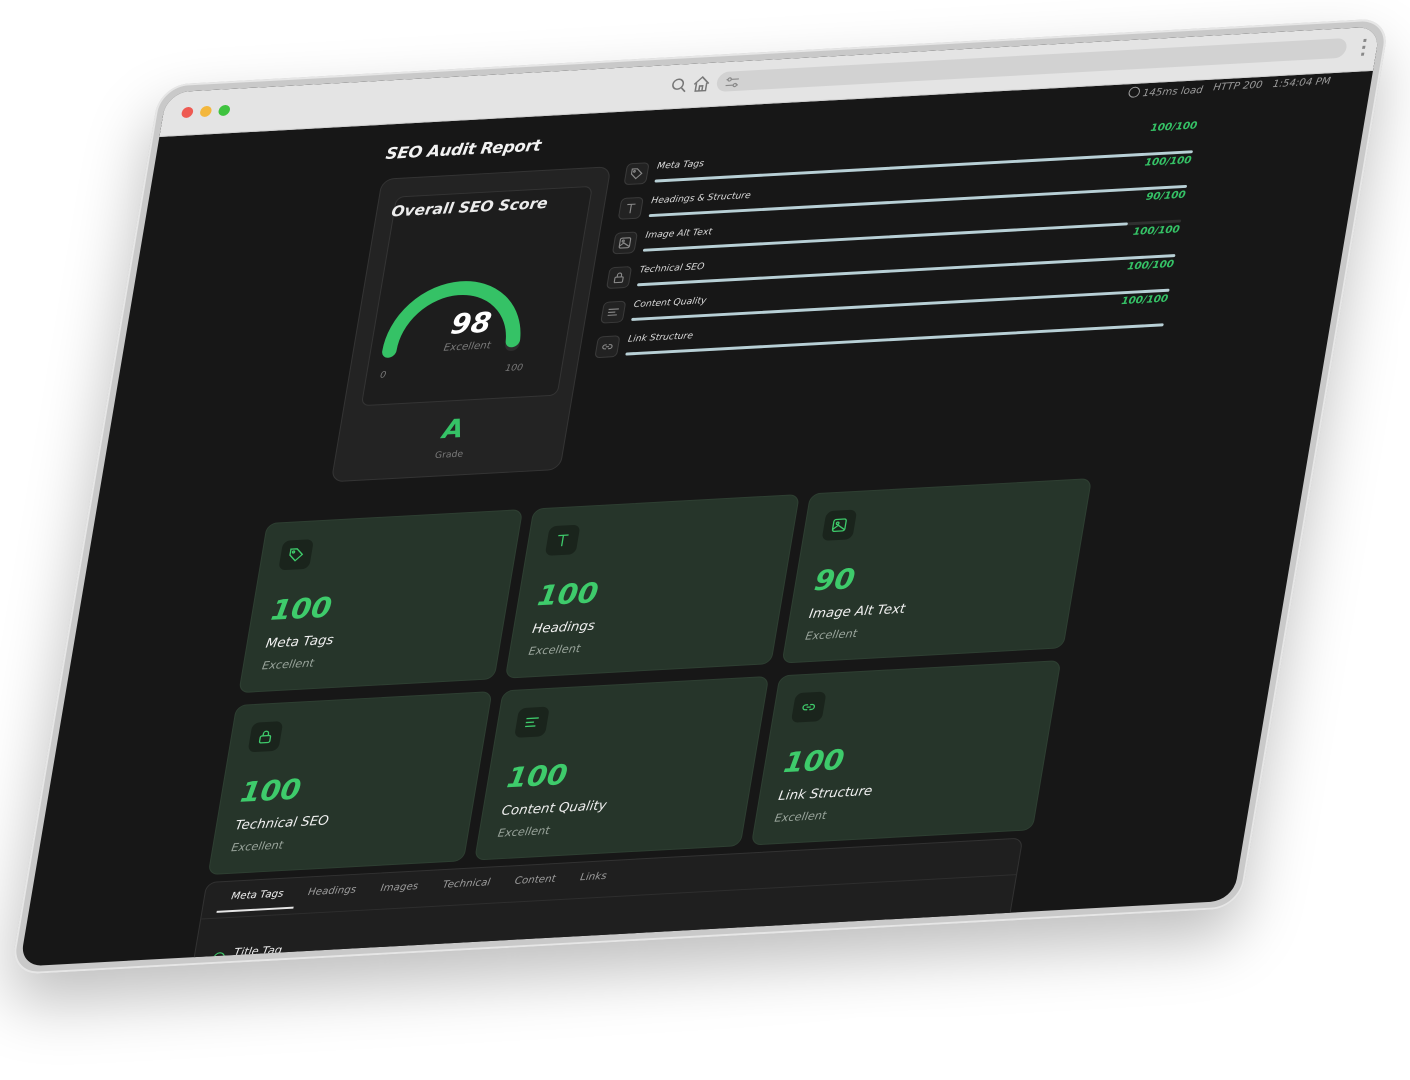 The image size is (1410, 1080). Describe the element at coordinates (281, 823) in the screenshot. I see `metric-name: Technical SEO` at that location.